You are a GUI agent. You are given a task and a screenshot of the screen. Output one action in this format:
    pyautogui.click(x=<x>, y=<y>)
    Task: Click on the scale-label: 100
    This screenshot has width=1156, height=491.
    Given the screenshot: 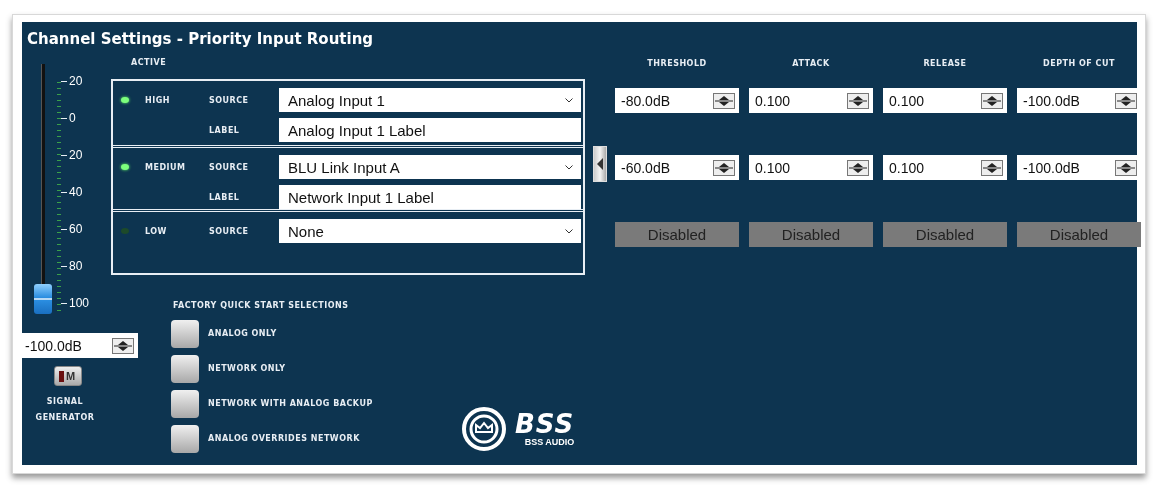 What is the action you would take?
    pyautogui.click(x=79, y=303)
    